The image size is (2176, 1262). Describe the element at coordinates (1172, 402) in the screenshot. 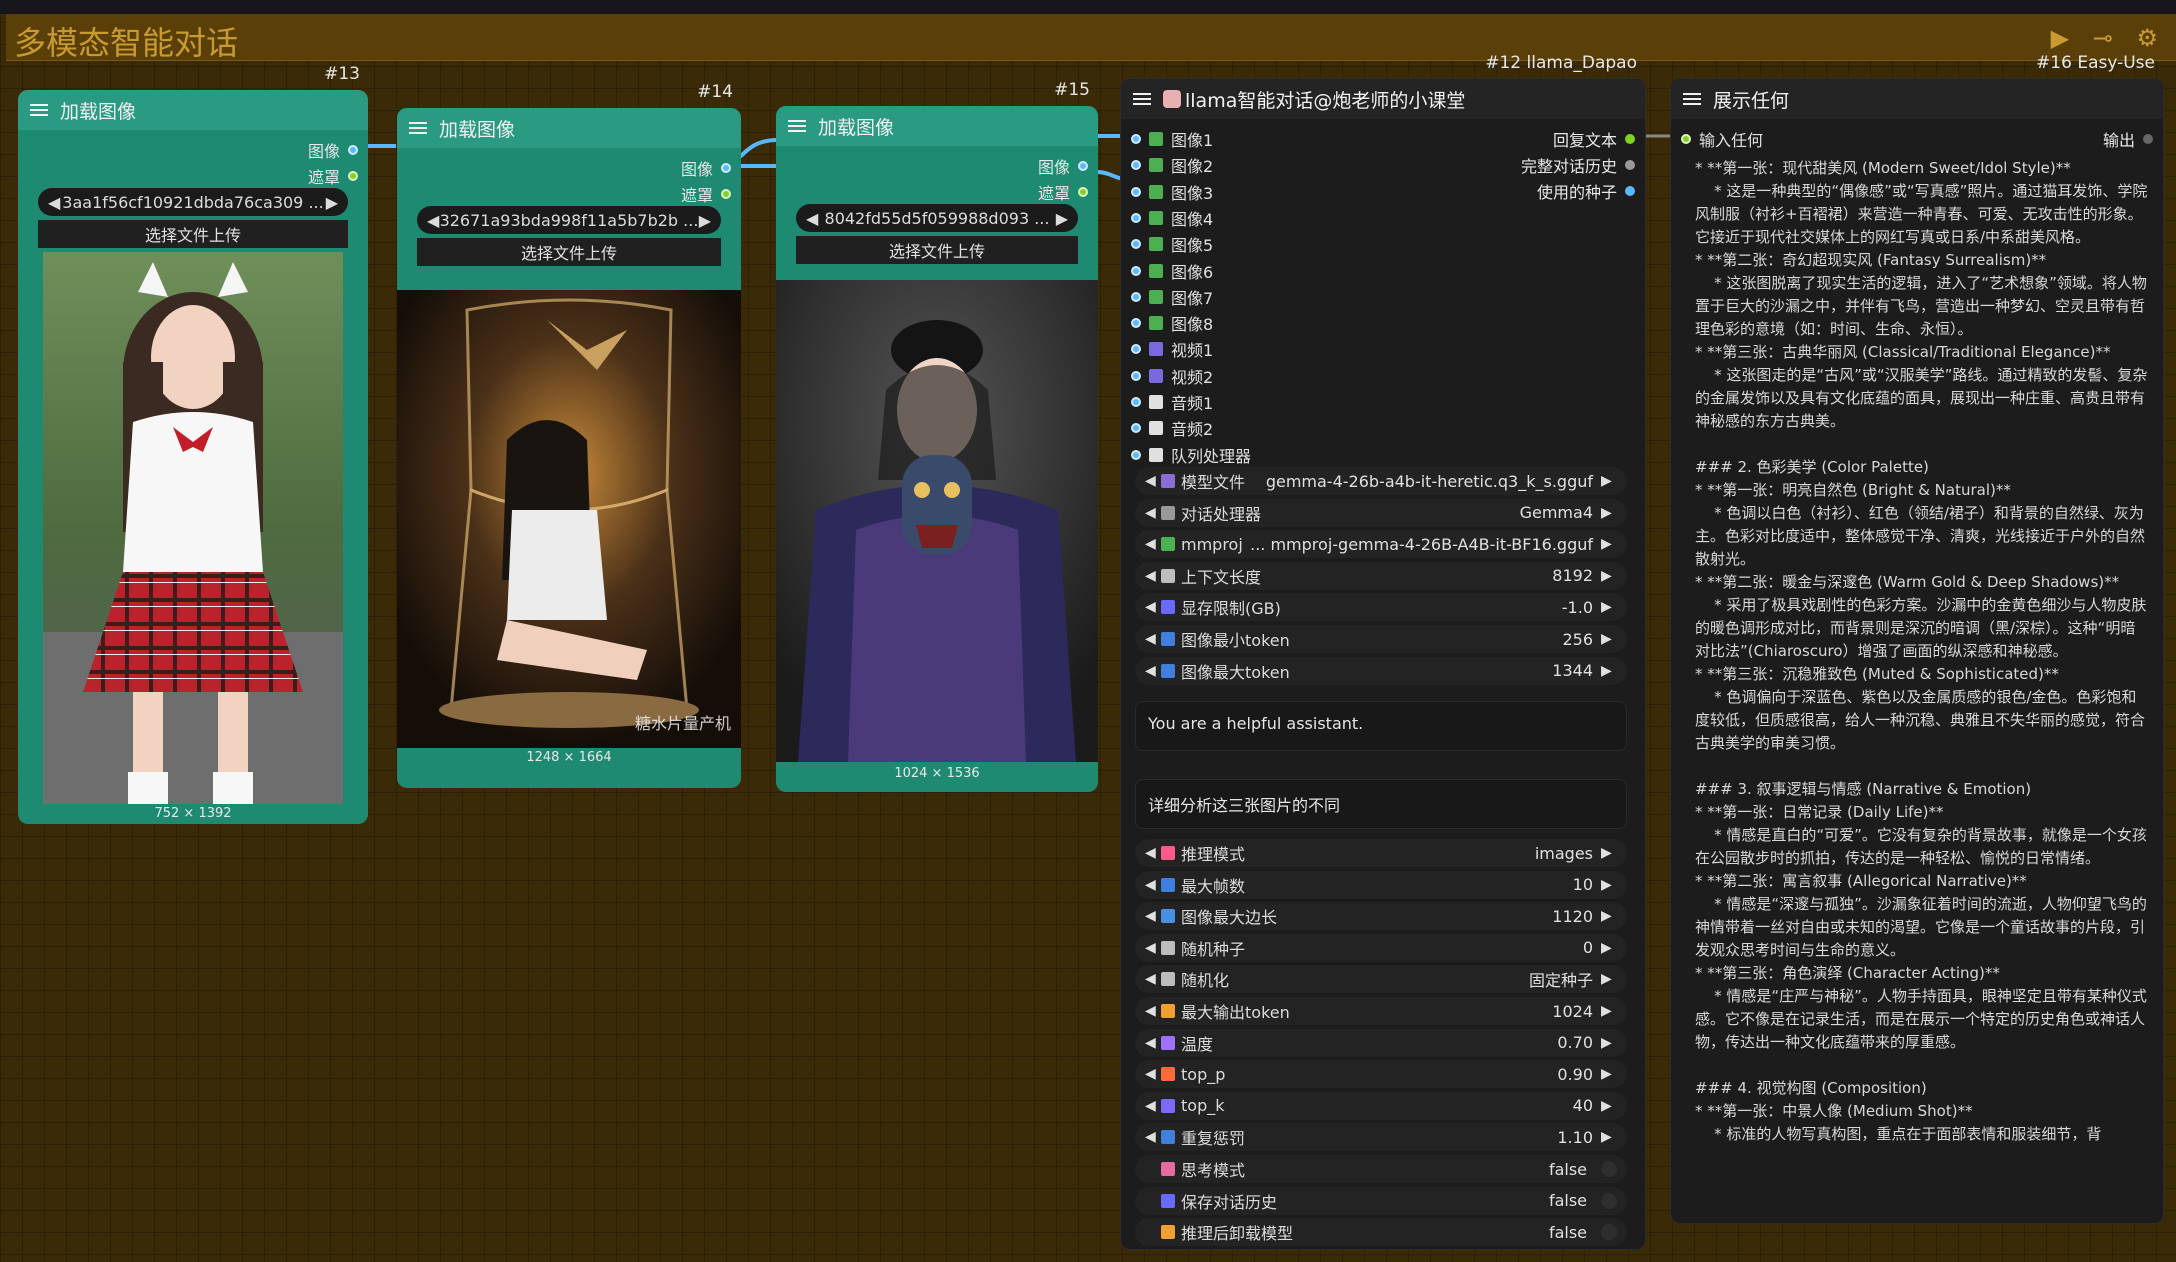

I see `input-slot: 音频1` at that location.